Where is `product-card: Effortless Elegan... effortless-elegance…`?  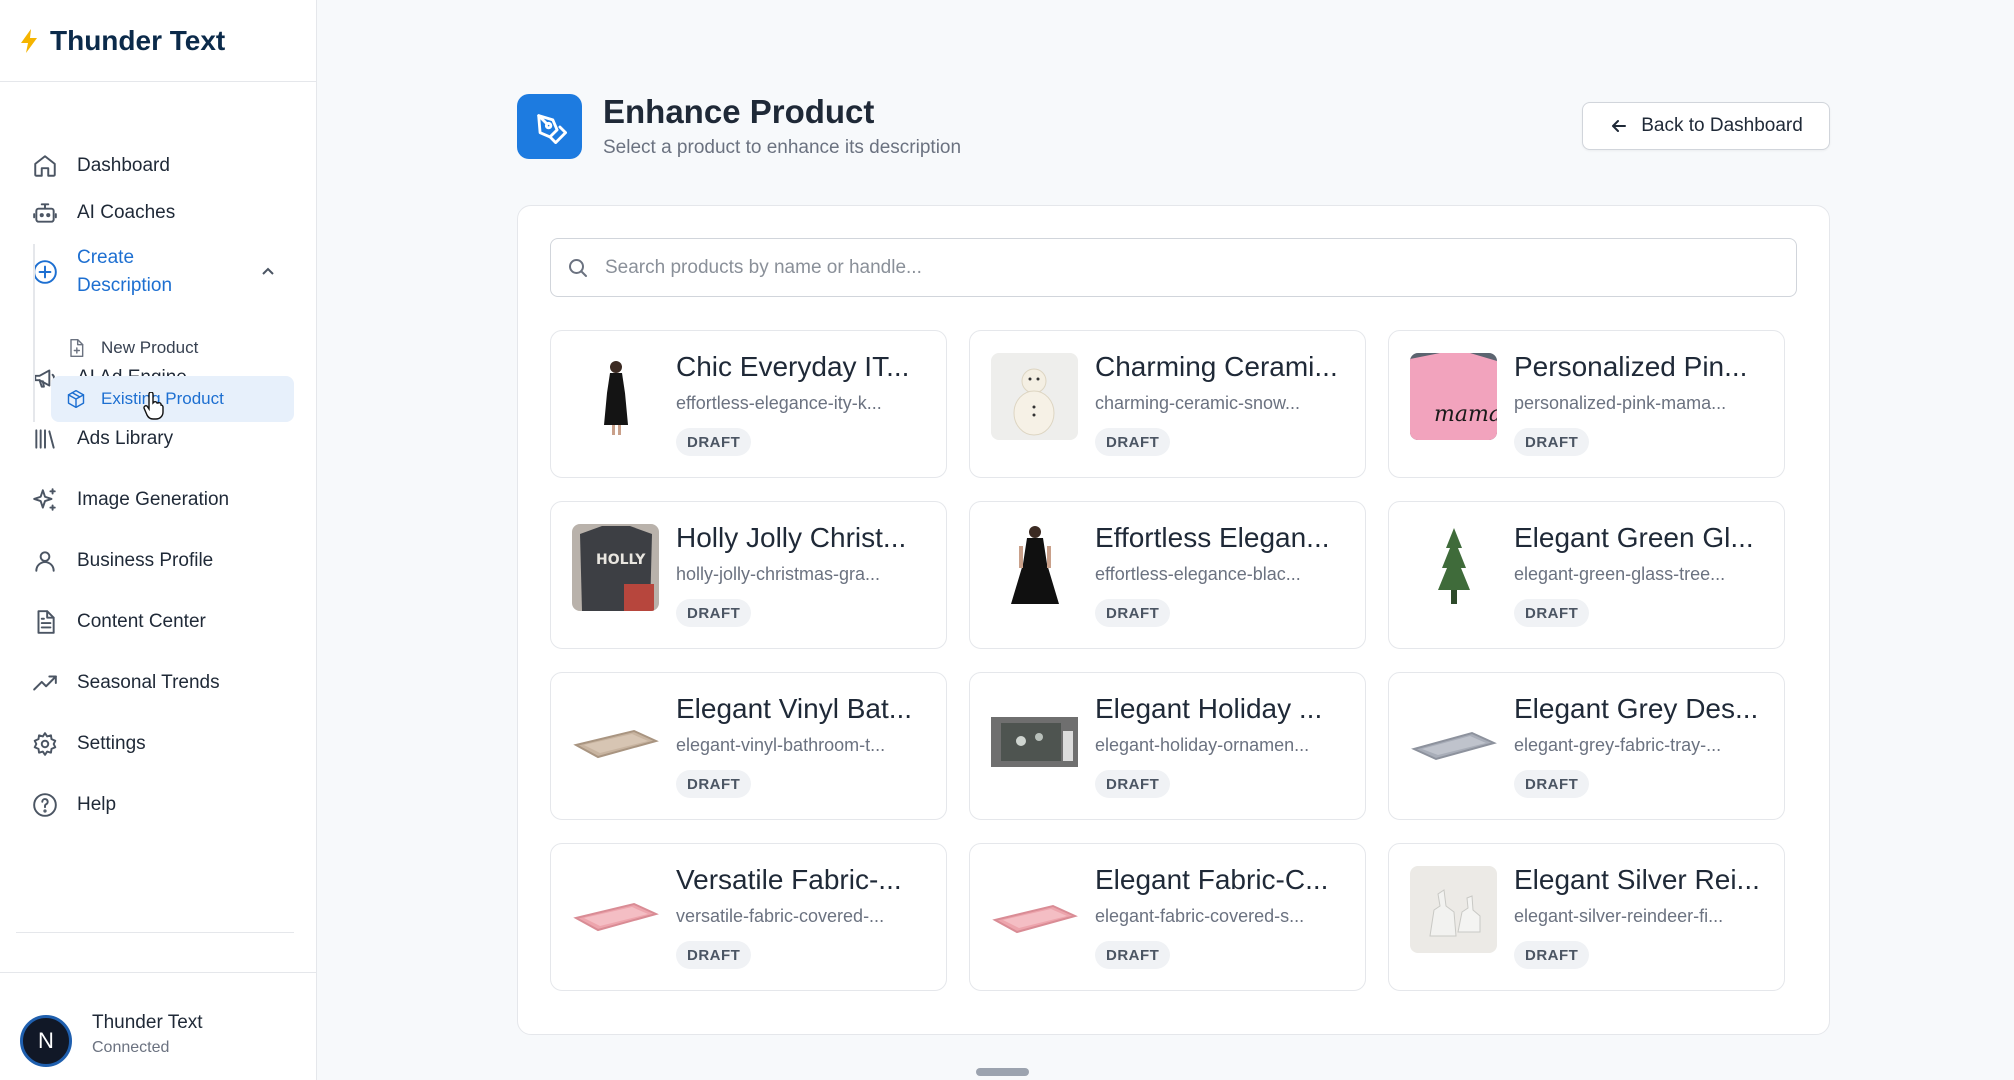
product-card: Effortless Elegan... effortless-elegance… is located at coordinates (1167, 575).